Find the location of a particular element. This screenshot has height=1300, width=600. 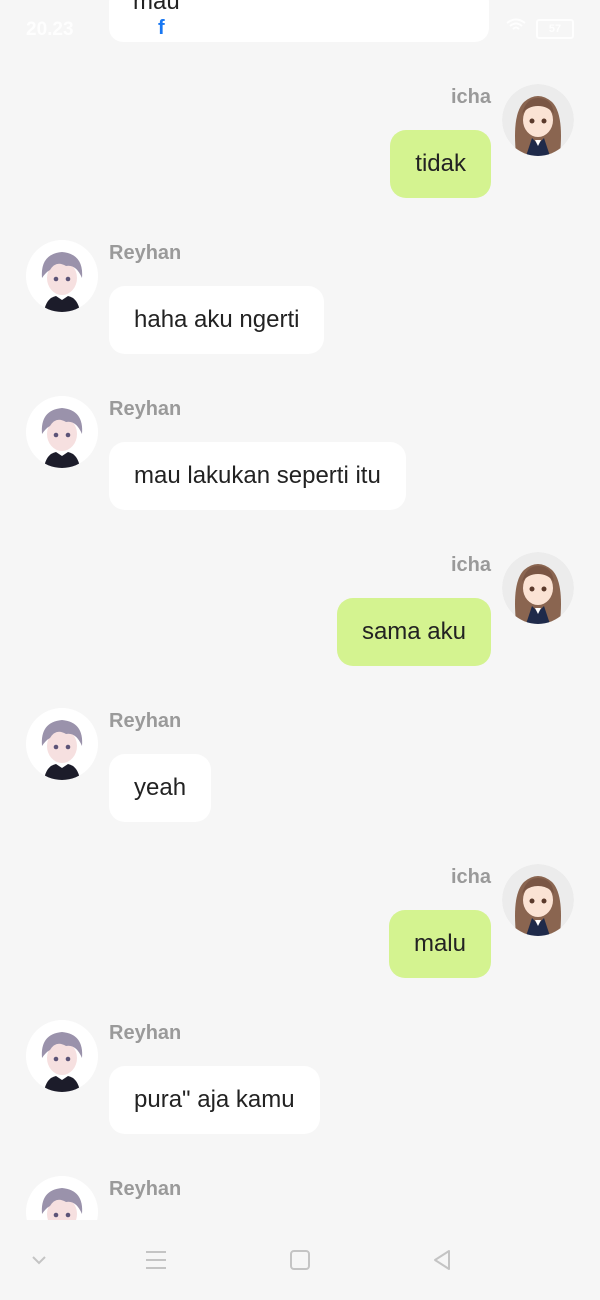

status-right-icons: 57 is located at coordinates (540, 29).